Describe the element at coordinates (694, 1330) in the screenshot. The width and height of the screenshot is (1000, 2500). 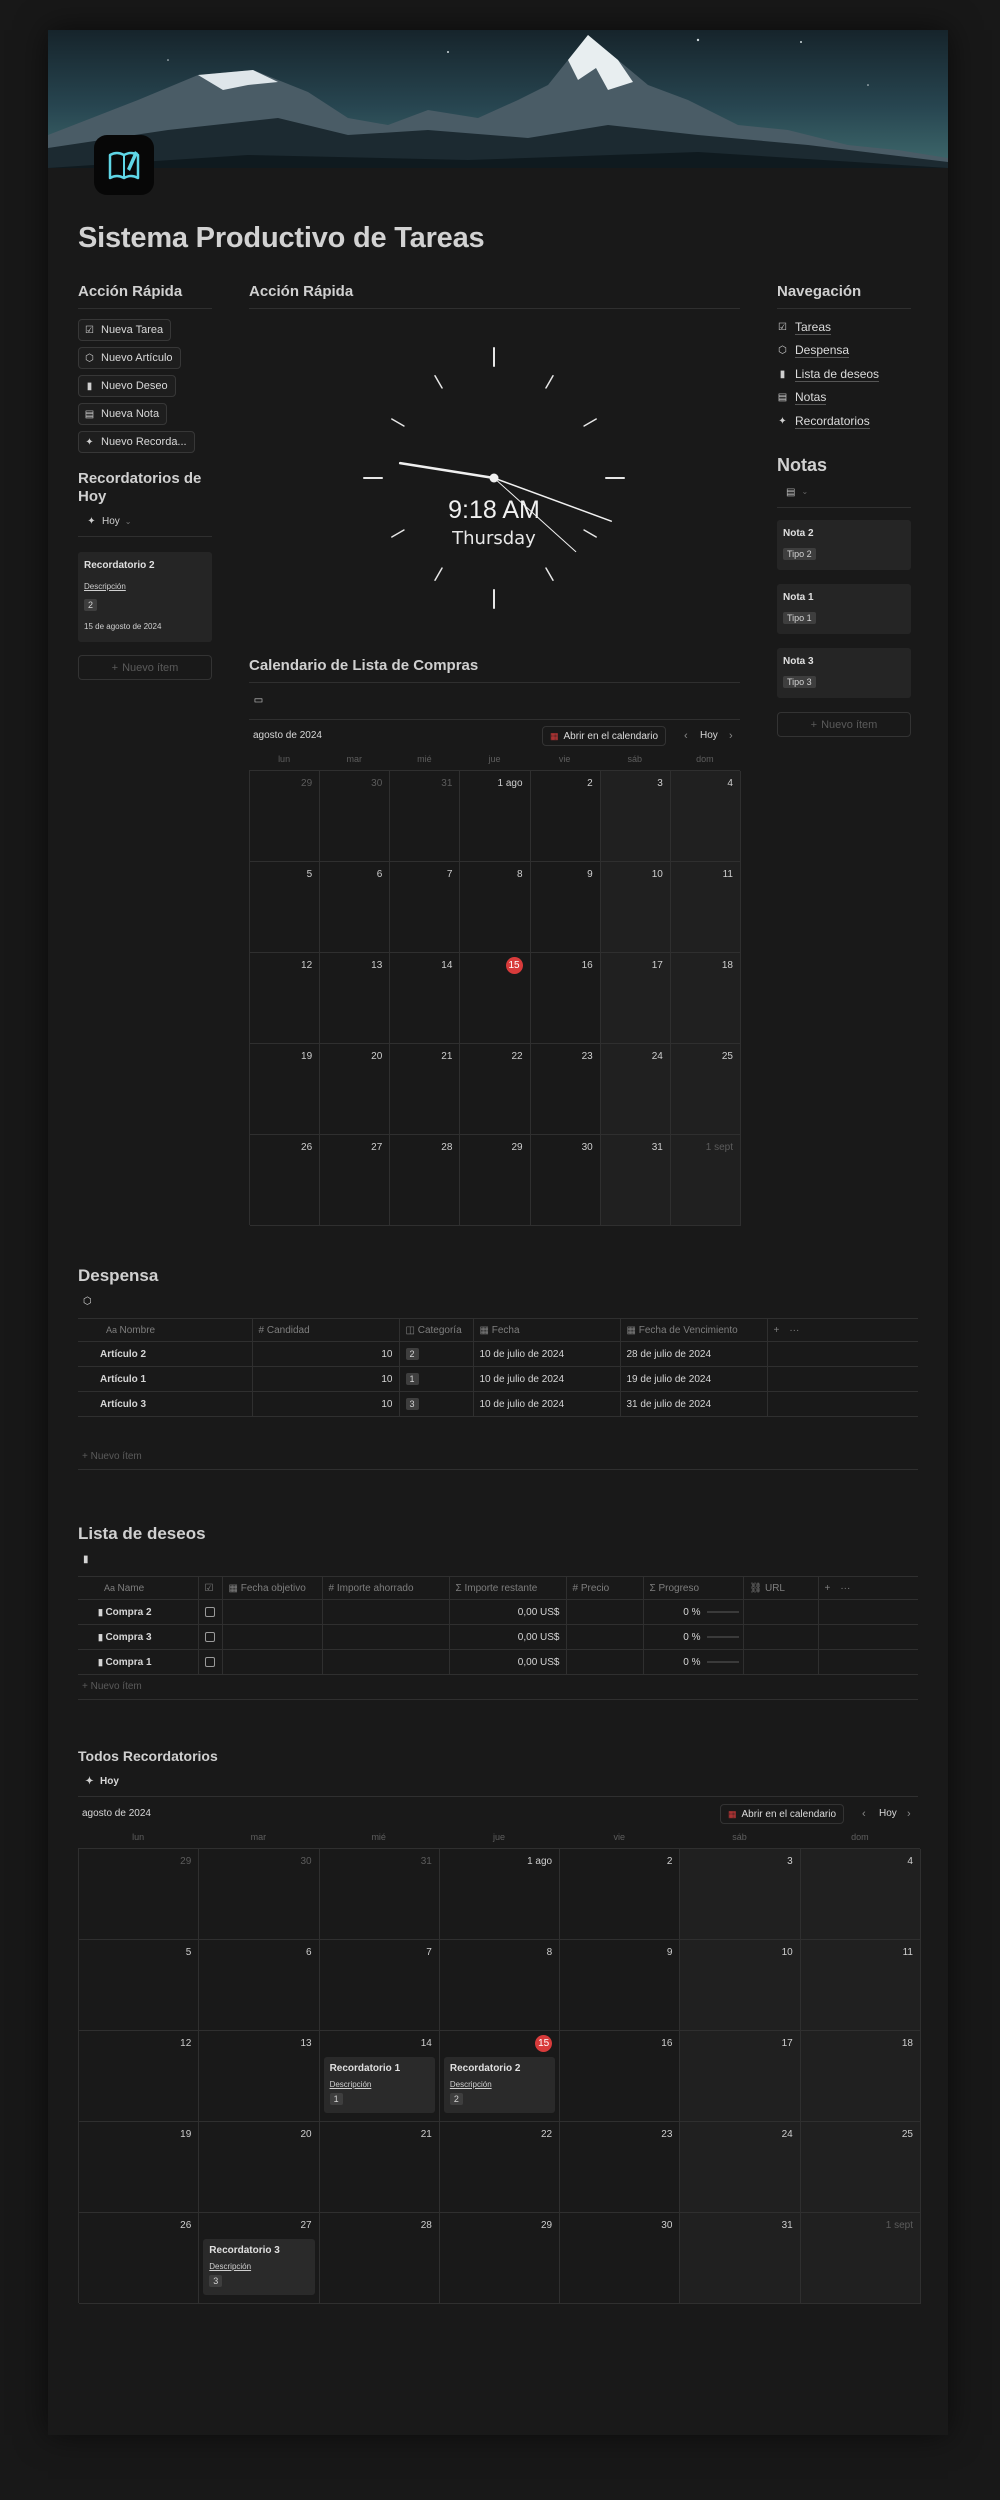
I see `col-fecha-vencimiento: ▦ Fecha de Vencimiento` at that location.